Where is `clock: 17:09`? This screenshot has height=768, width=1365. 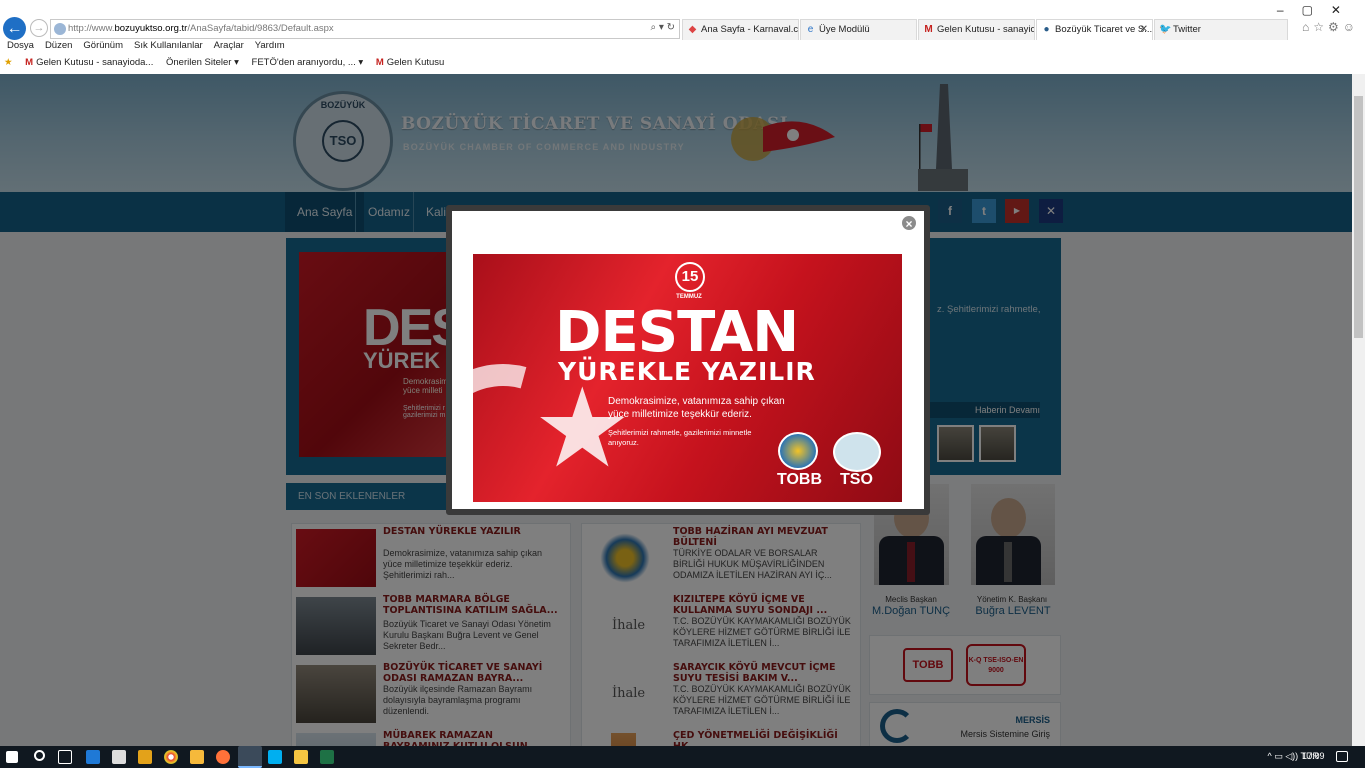 clock: 17:09 is located at coordinates (1313, 756).